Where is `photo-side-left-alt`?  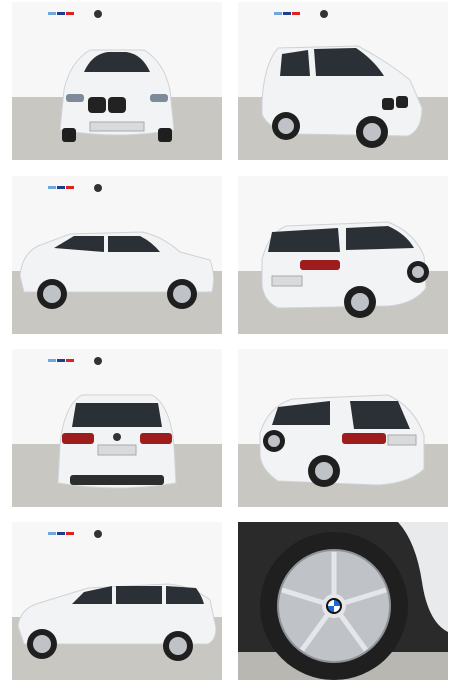
photo-side-left-alt is located at coordinates (117, 601).